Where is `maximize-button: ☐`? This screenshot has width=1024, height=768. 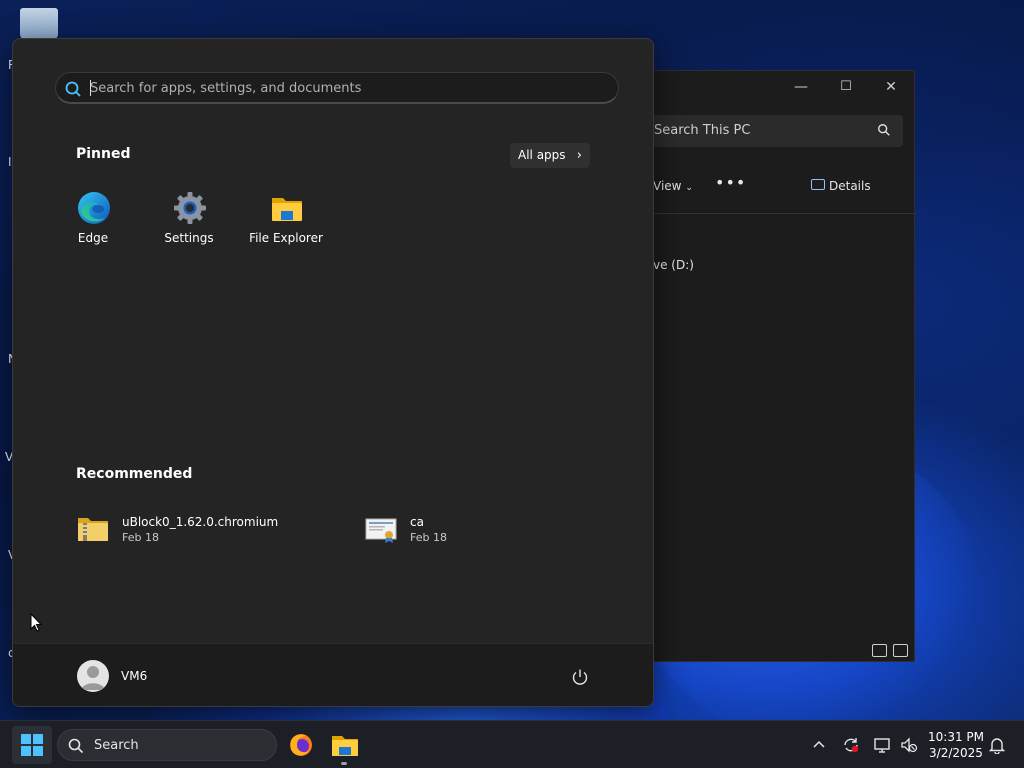 maximize-button: ☐ is located at coordinates (846, 87).